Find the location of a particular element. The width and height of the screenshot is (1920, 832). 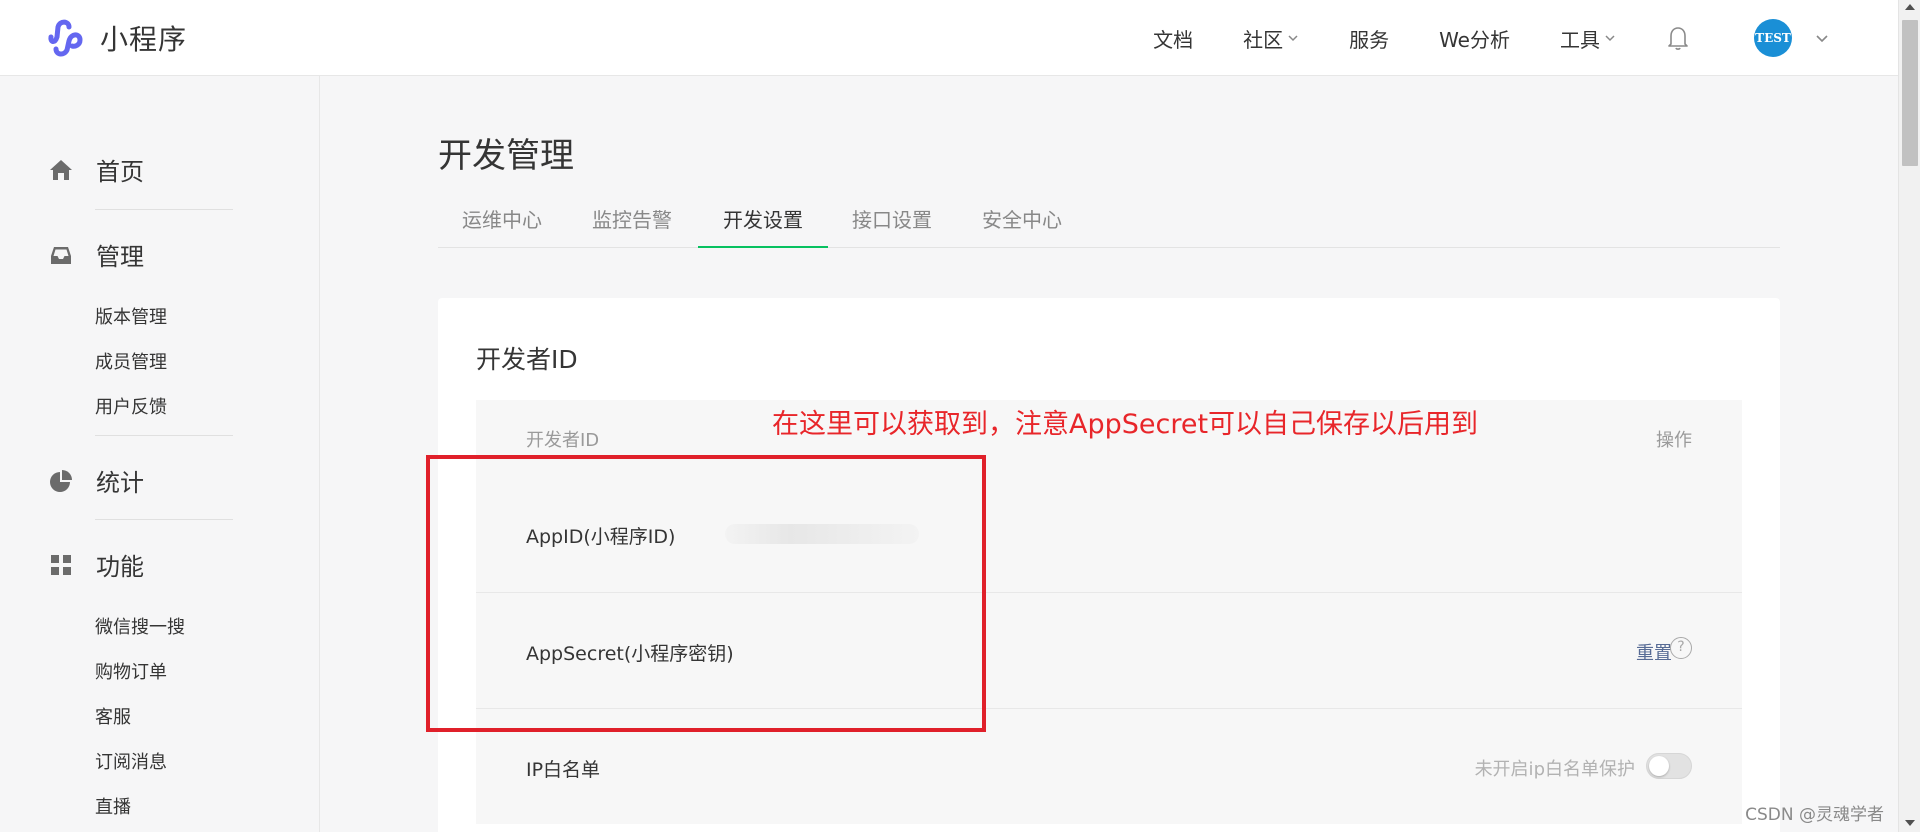

annotation-text: 在这里可以获取到，注意AppSecret可以自己保存以后用到 is located at coordinates (1125, 424).